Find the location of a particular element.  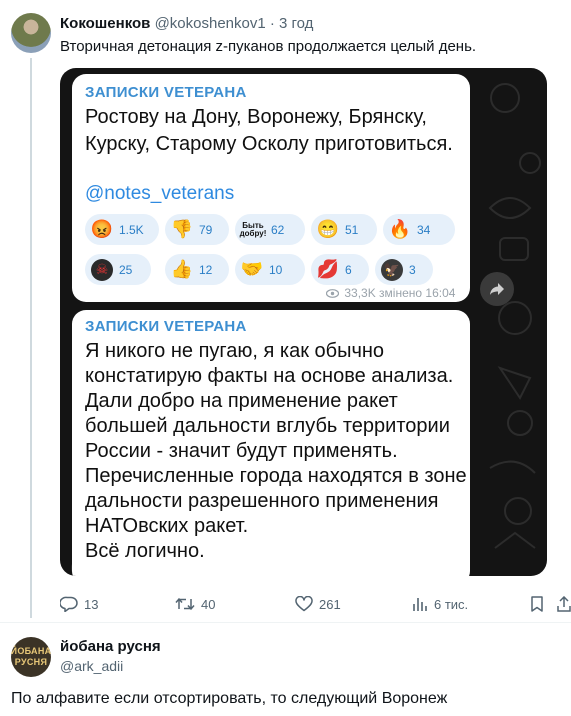

reaction-lips: 💋 6 is located at coordinates (340, 269).